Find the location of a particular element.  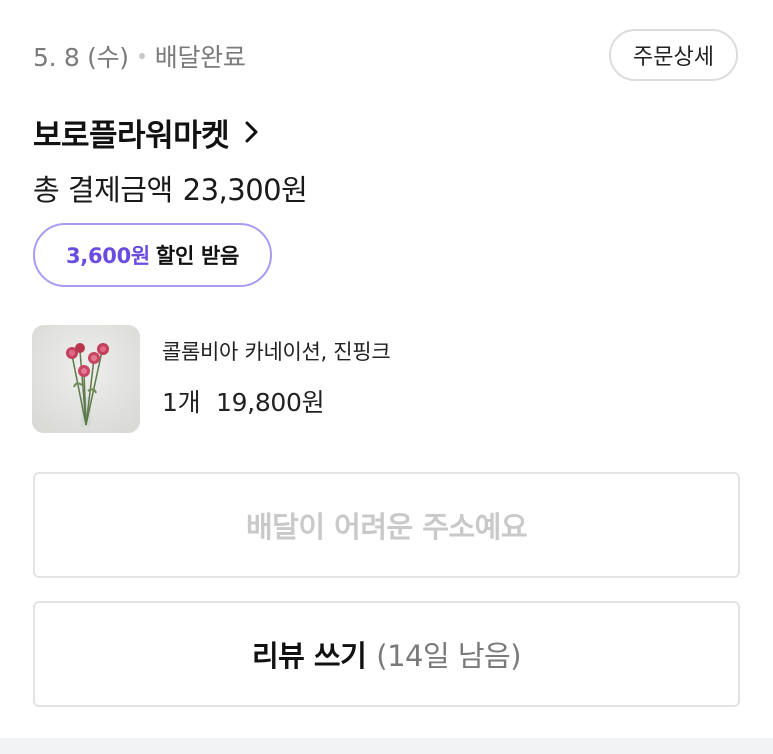

review-remaining: (14일 남음) is located at coordinates (449, 656).